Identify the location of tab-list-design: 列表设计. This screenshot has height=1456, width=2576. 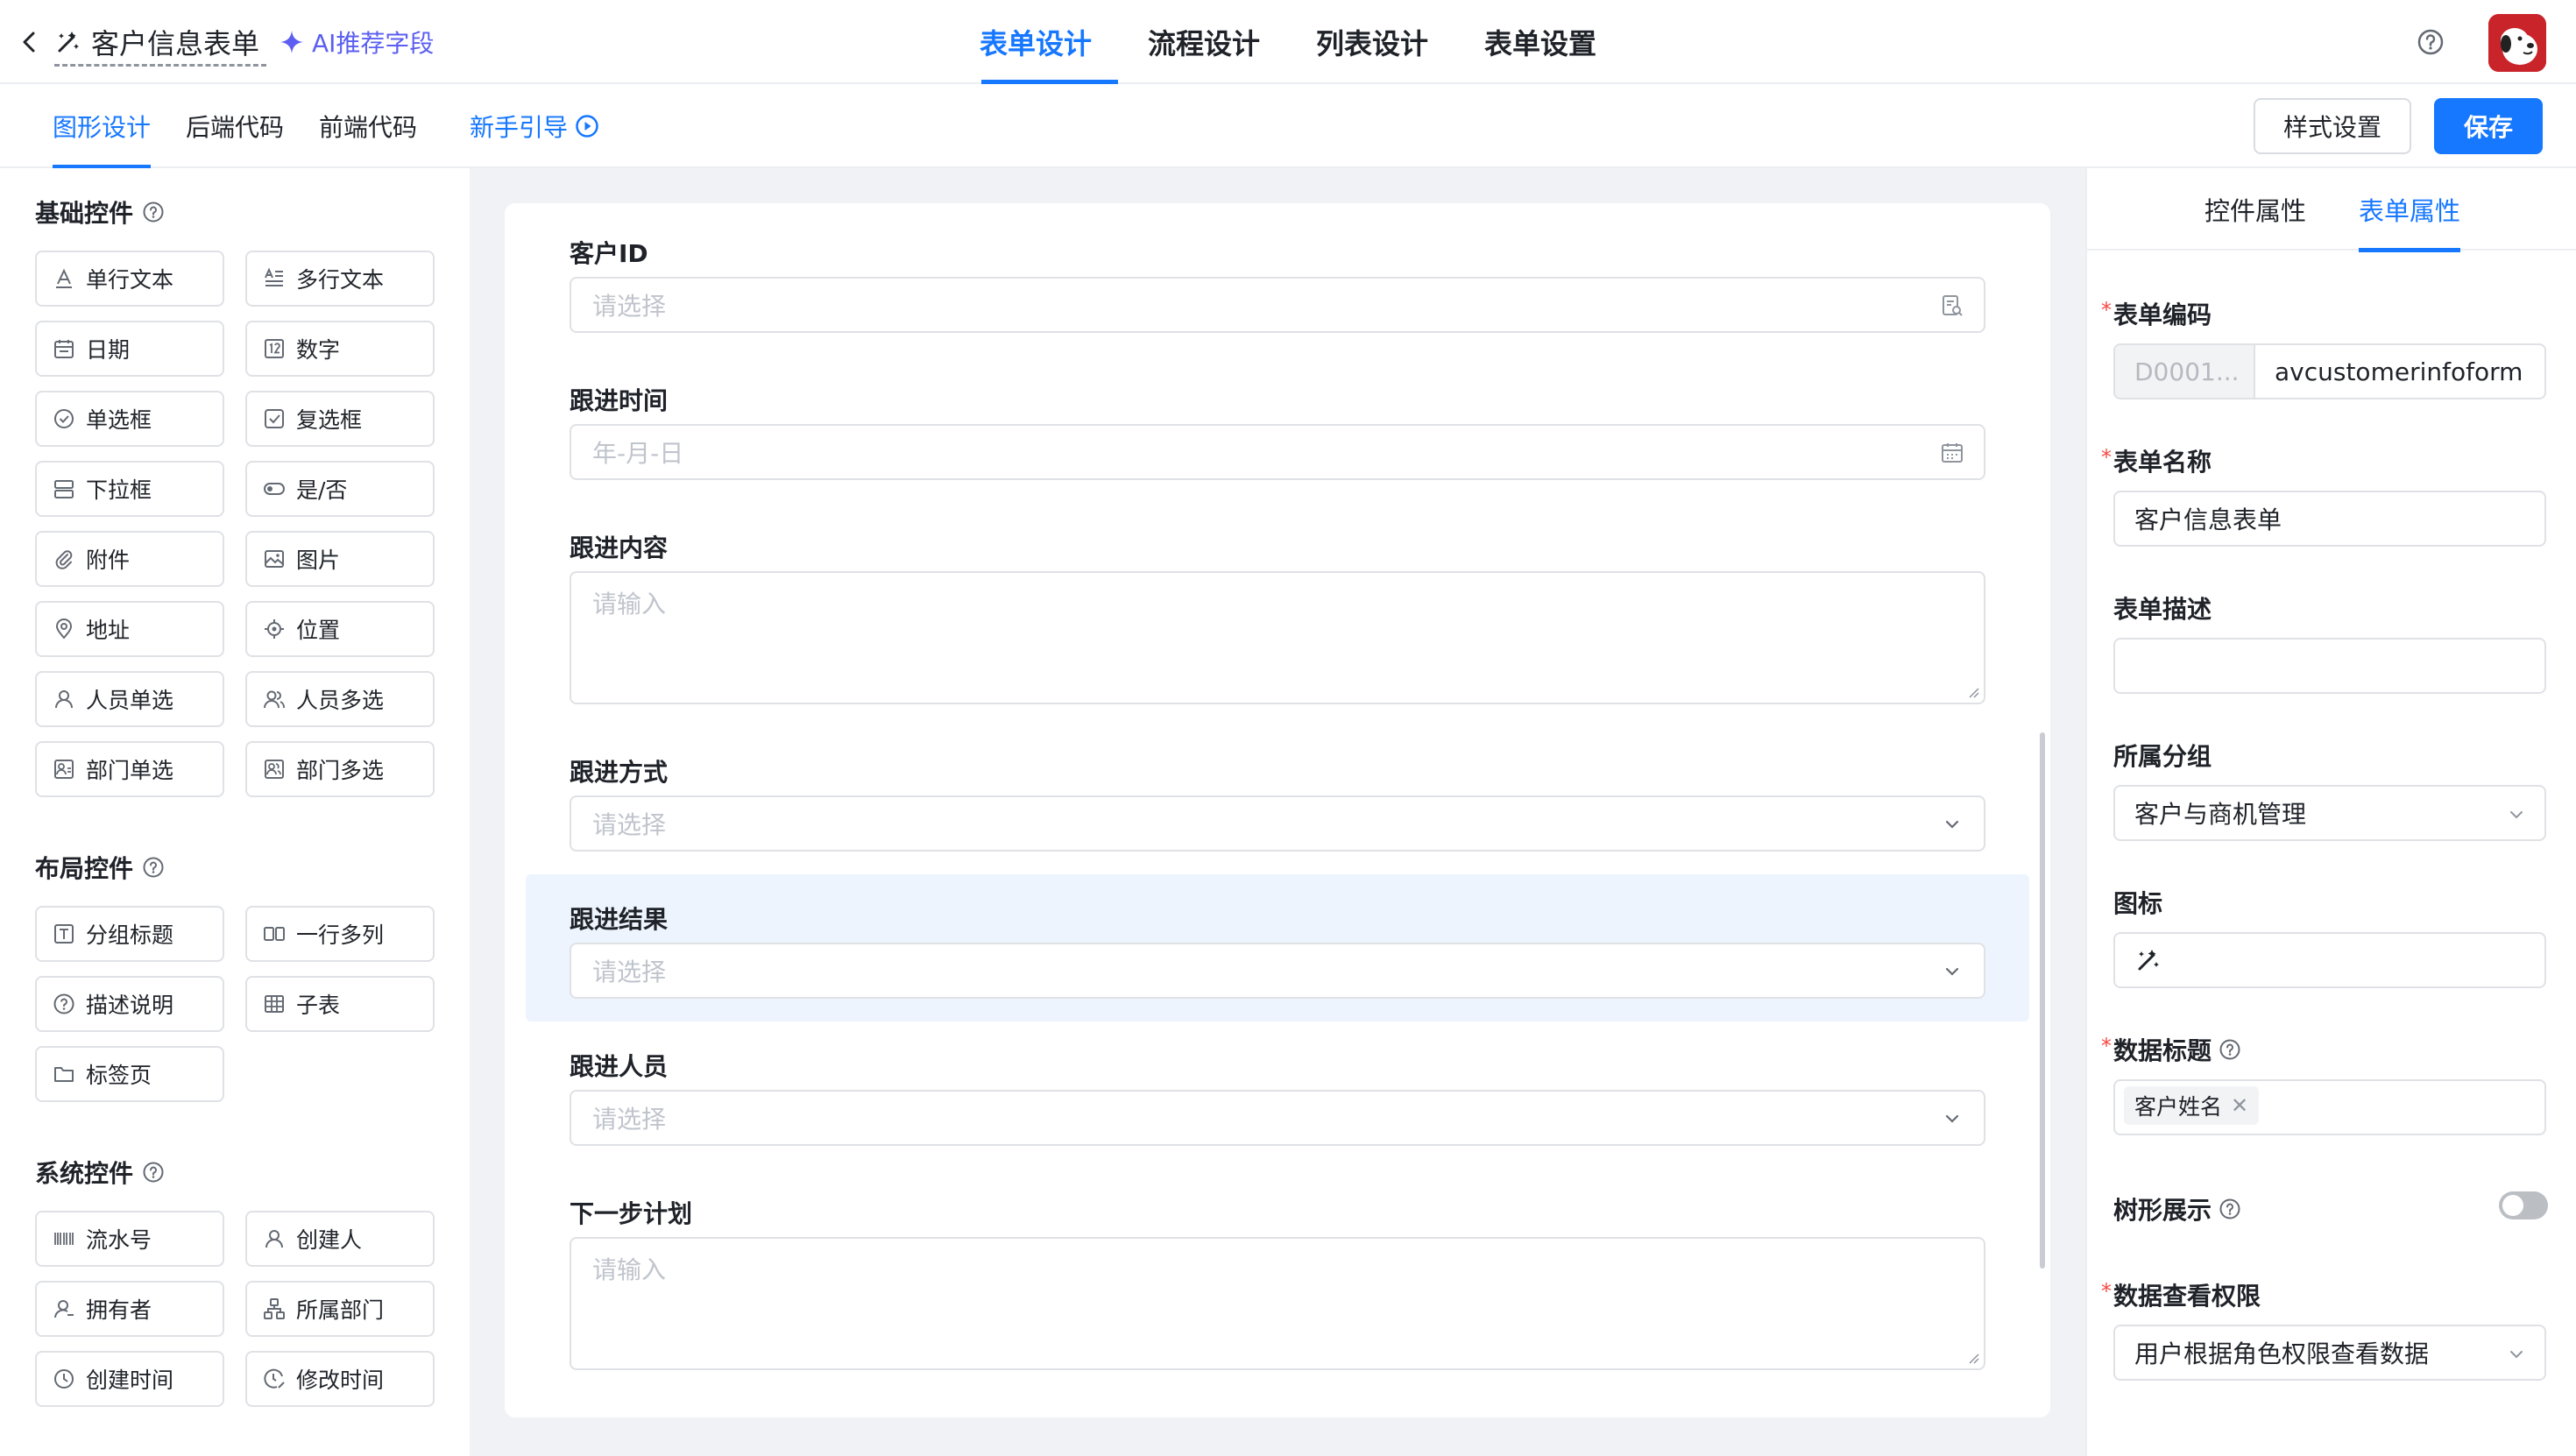
(1372, 42).